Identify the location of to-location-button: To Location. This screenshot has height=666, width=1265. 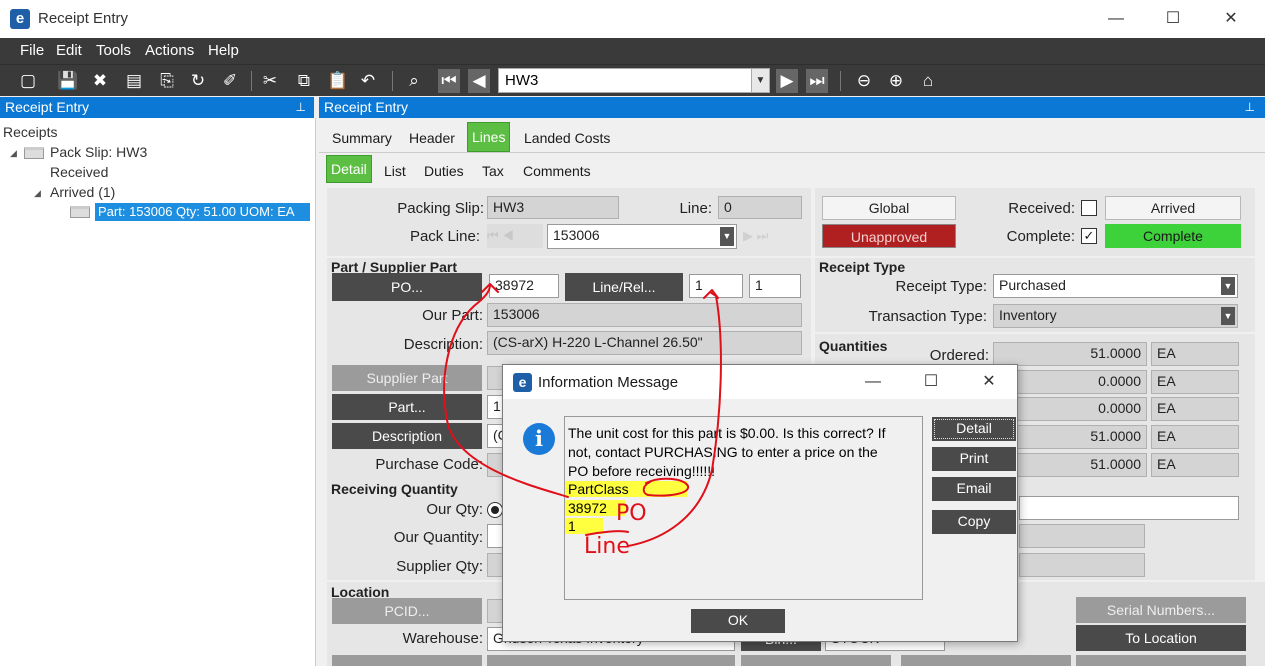
(1161, 638).